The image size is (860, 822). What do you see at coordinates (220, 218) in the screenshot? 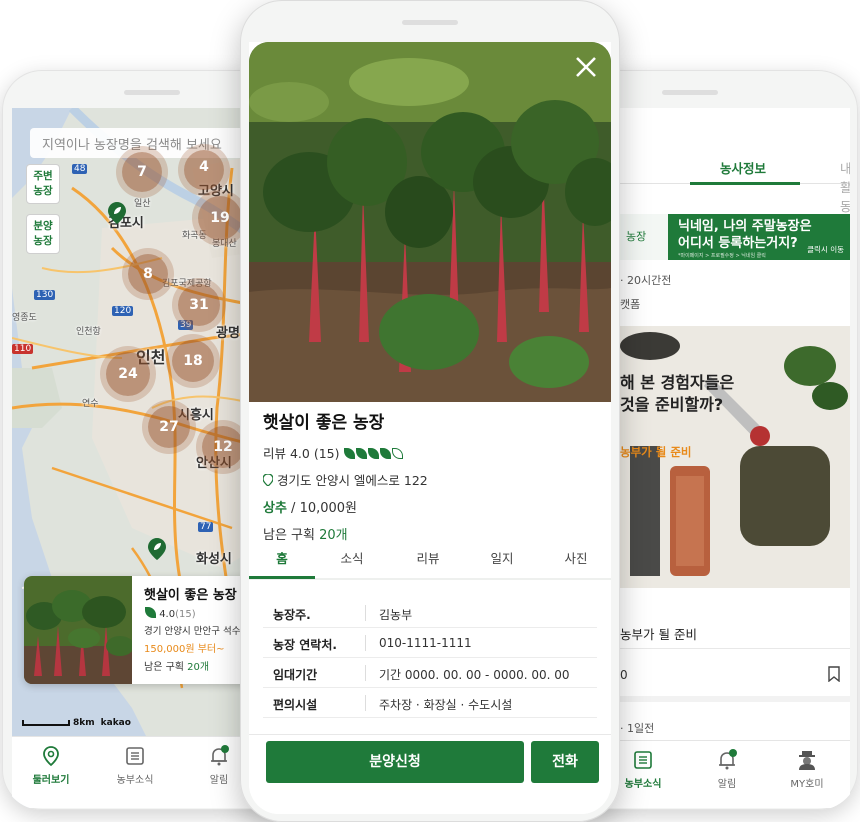
I see `farm-cluster-marker: 19` at bounding box center [220, 218].